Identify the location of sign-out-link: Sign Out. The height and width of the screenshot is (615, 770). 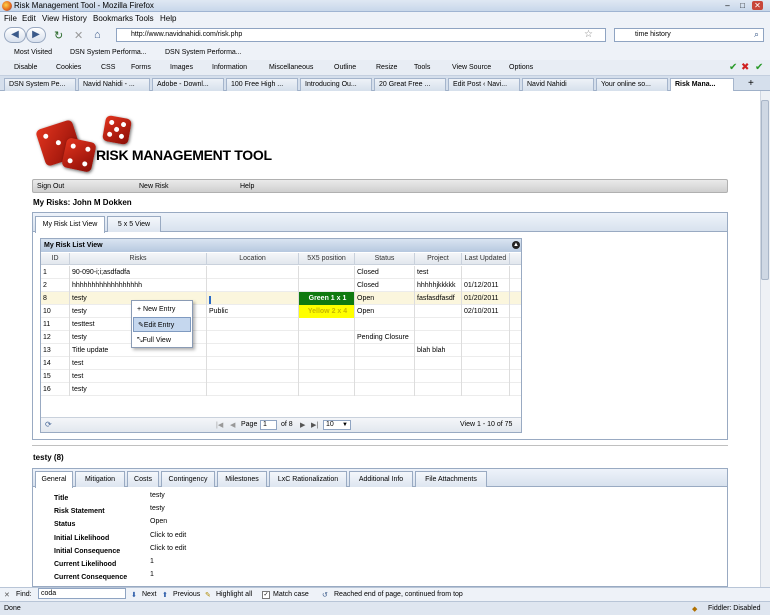
(50, 186).